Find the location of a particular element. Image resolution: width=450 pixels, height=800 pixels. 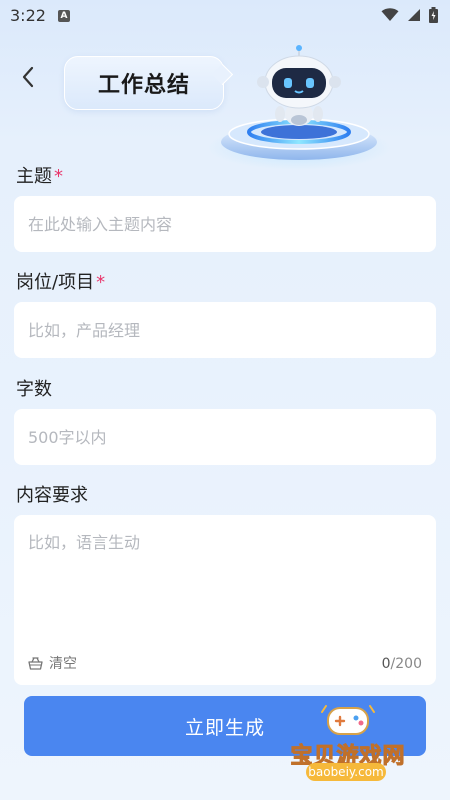

word-count-input is located at coordinates (225, 437).